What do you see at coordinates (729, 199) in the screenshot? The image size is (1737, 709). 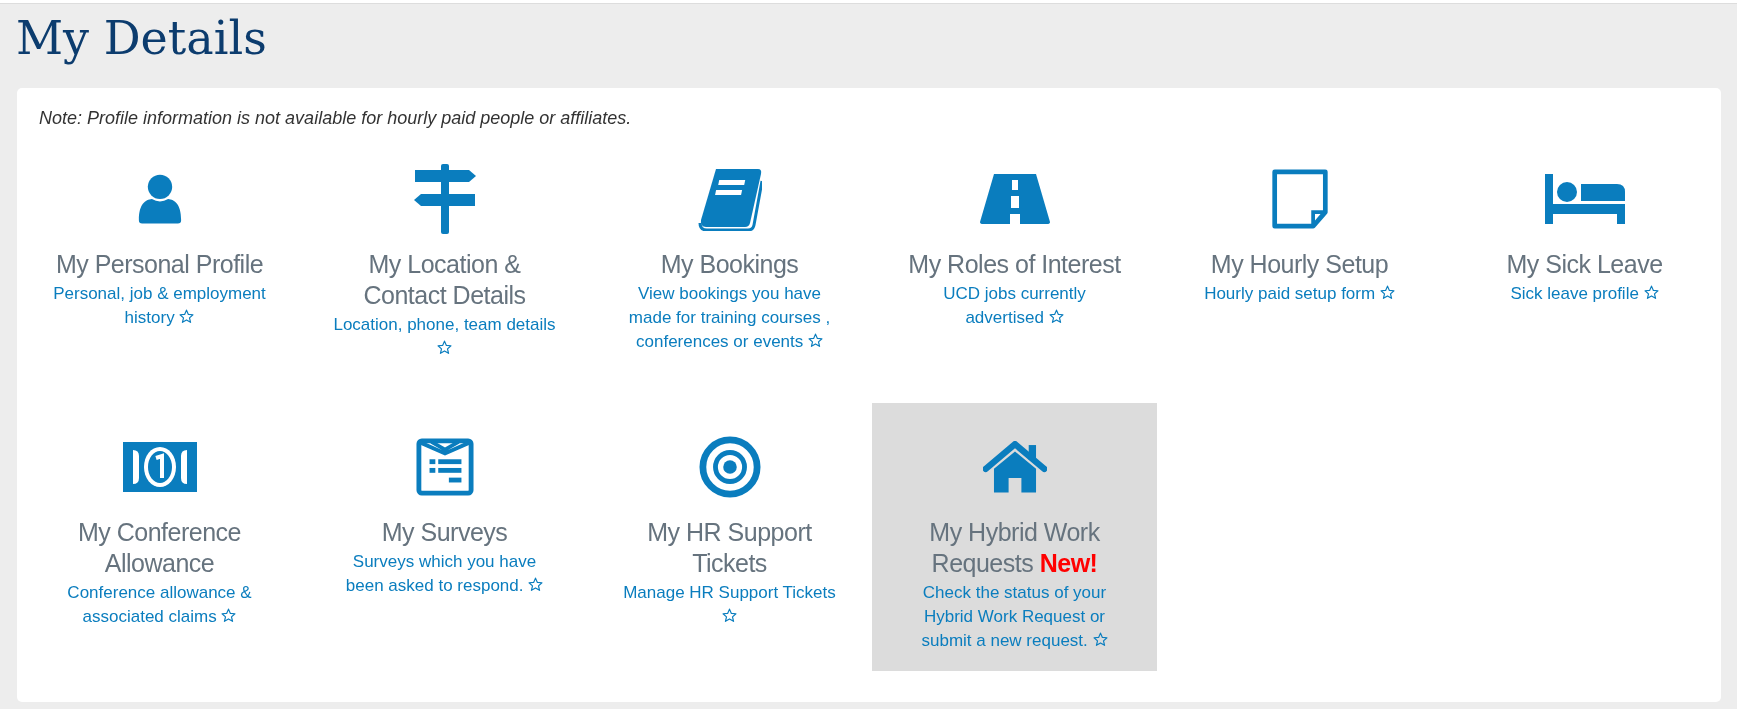 I see `book-icon` at bounding box center [729, 199].